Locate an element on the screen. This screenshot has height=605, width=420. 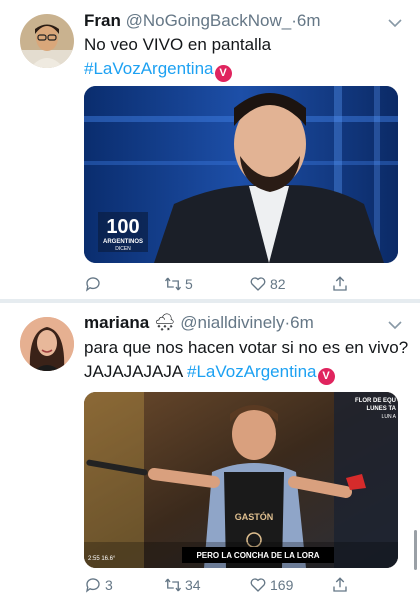
reply-button: 3 is located at coordinates (98, 585).